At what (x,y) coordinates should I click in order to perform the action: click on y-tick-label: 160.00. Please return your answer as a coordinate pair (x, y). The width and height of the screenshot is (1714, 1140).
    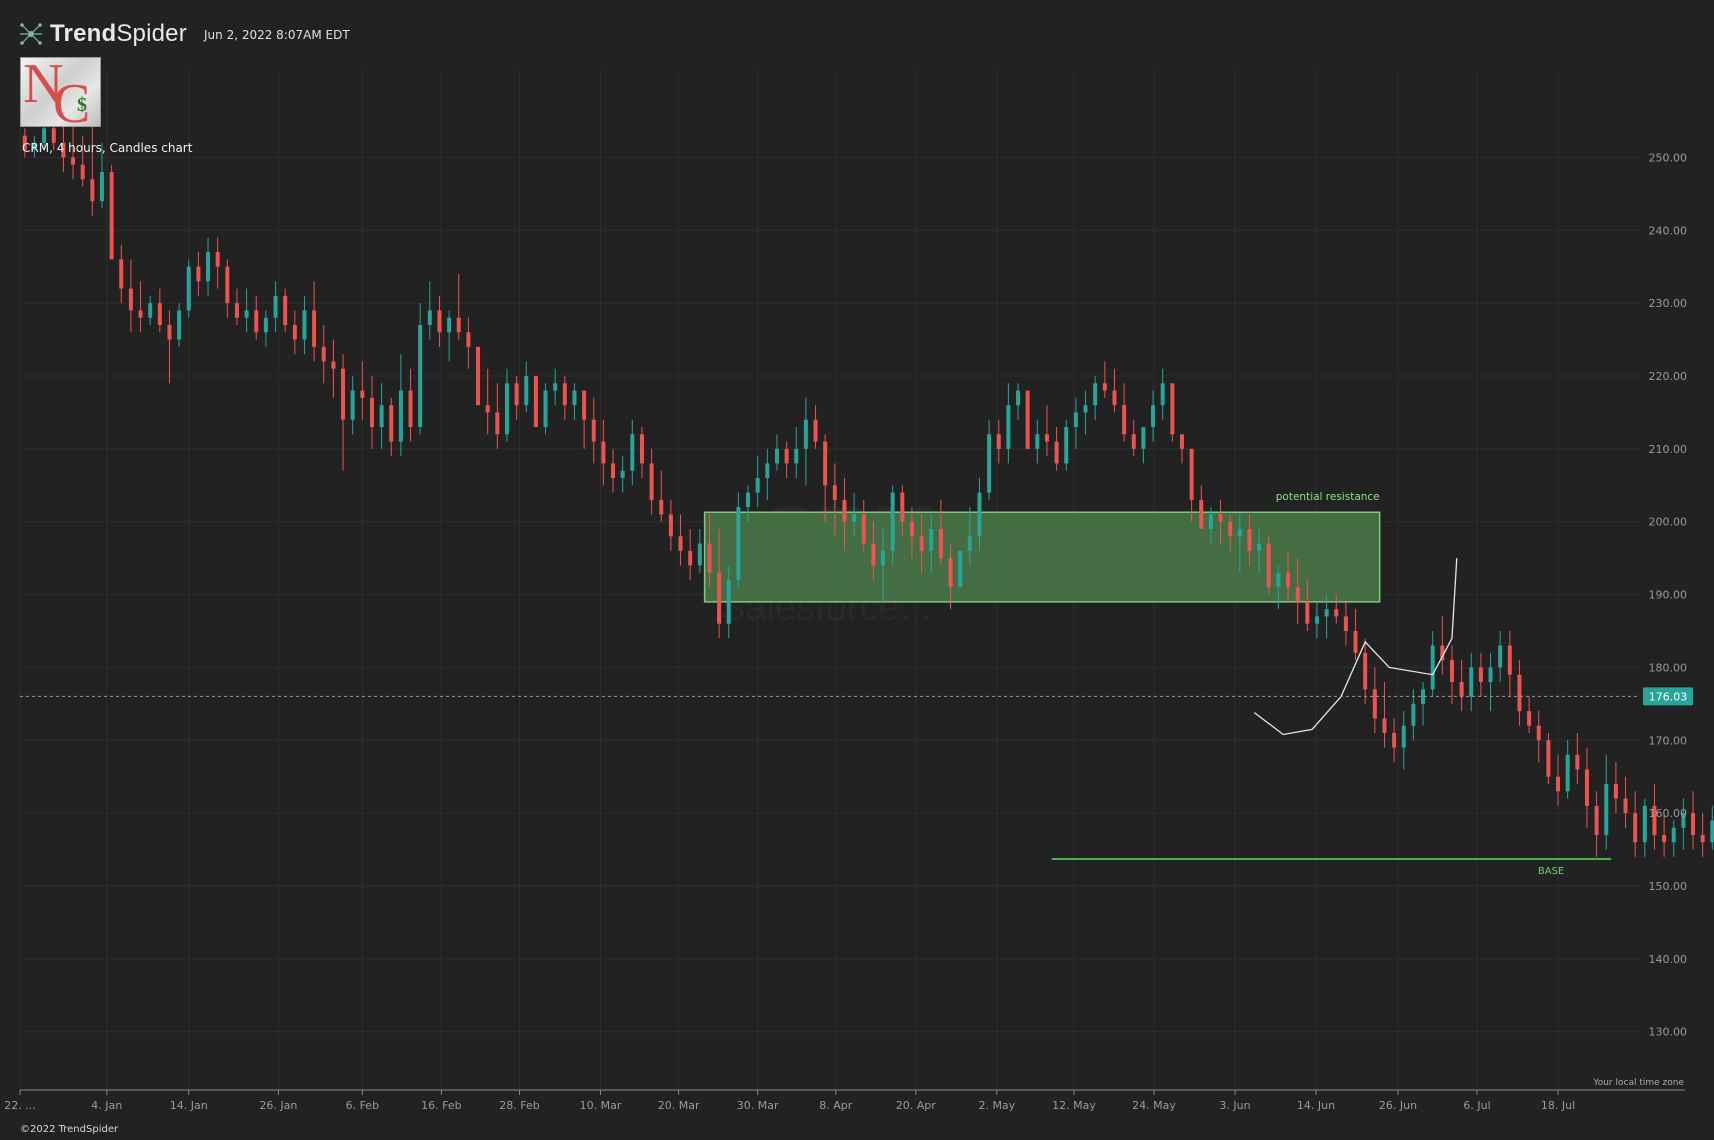
    Looking at the image, I should click on (1668, 813).